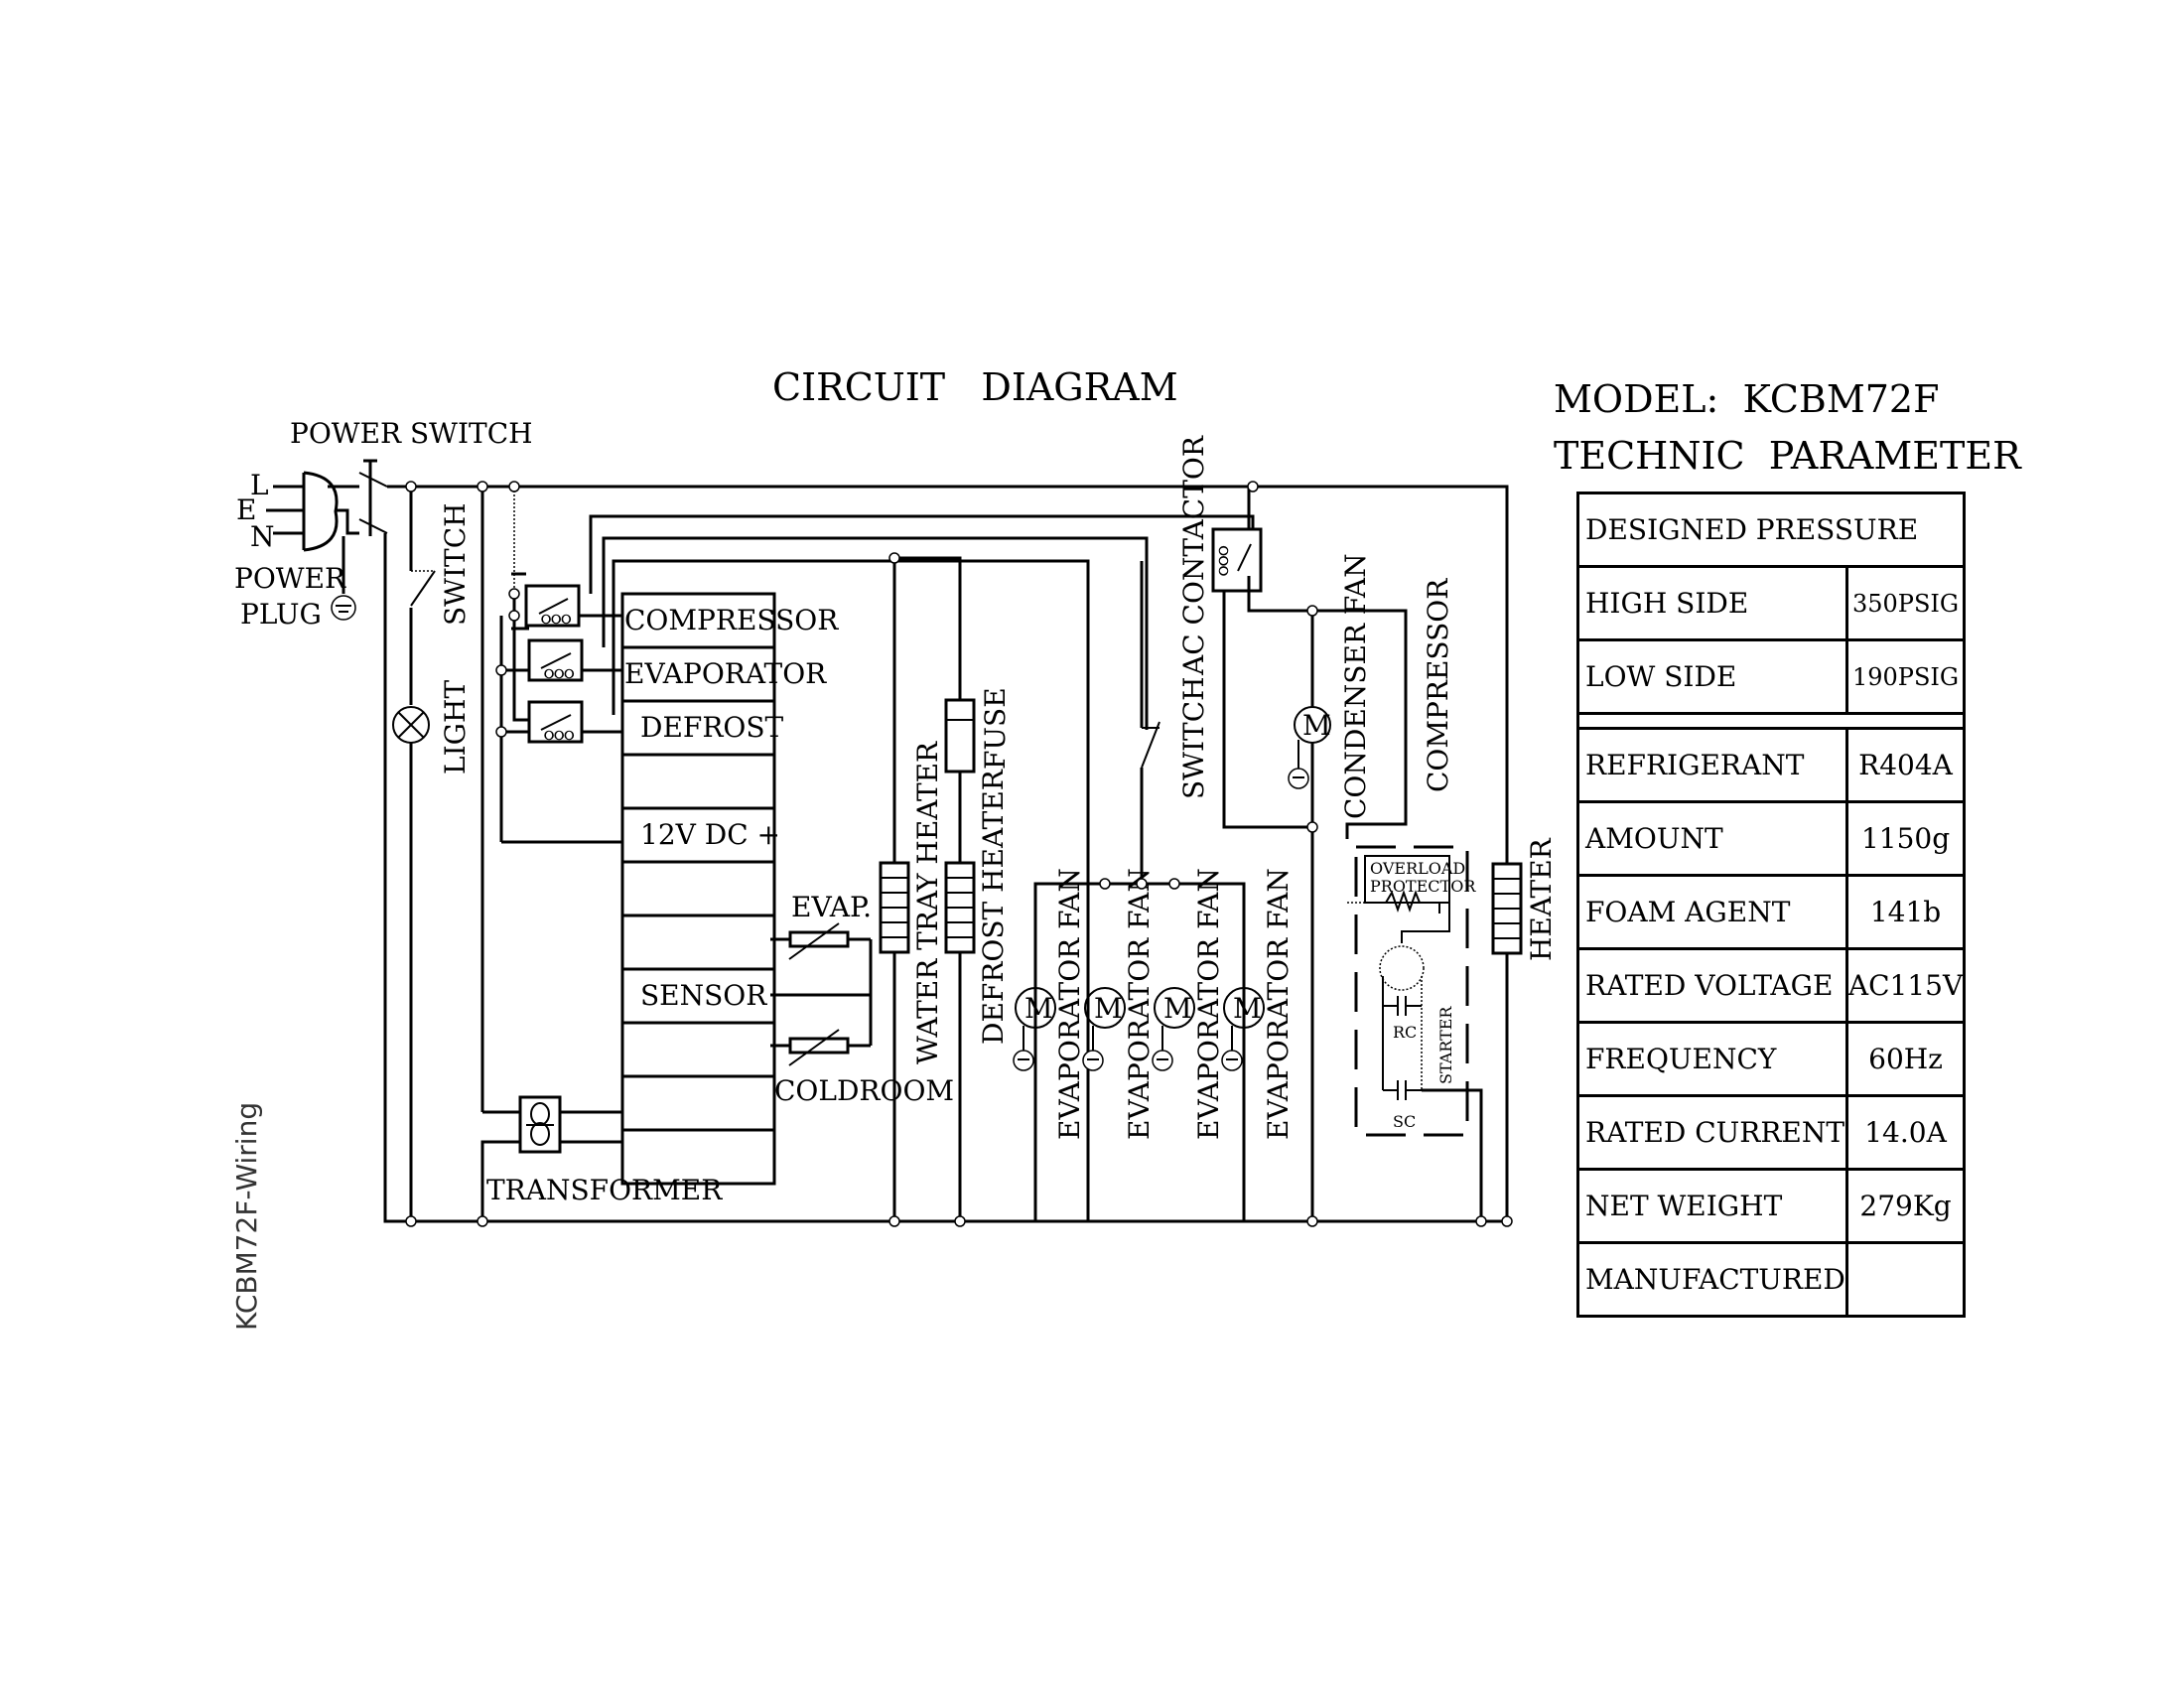  What do you see at coordinates (710, 834) in the screenshot?
I see `controller-terminal-label: 12V DC +` at bounding box center [710, 834].